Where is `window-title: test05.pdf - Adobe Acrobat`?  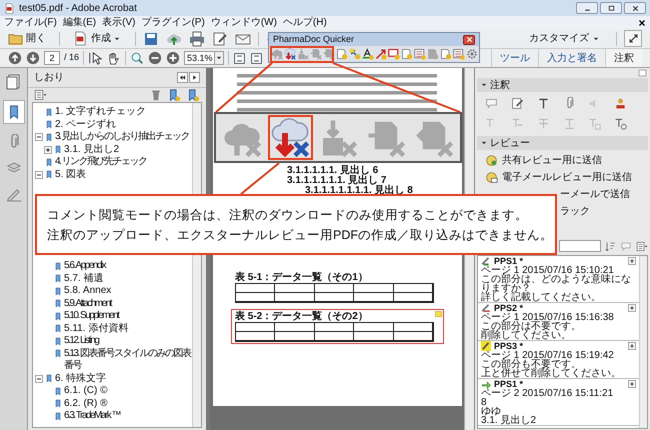
window-title: test05.pdf - Adobe Acrobat is located at coordinates (78, 9).